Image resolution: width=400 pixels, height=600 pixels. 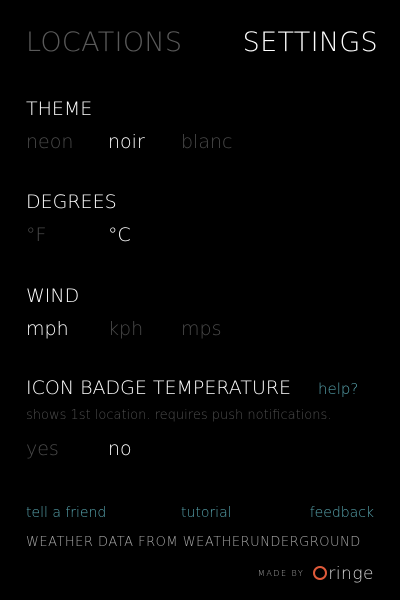 I want to click on tell-a-friend-link: tell a friend, so click(x=66, y=513).